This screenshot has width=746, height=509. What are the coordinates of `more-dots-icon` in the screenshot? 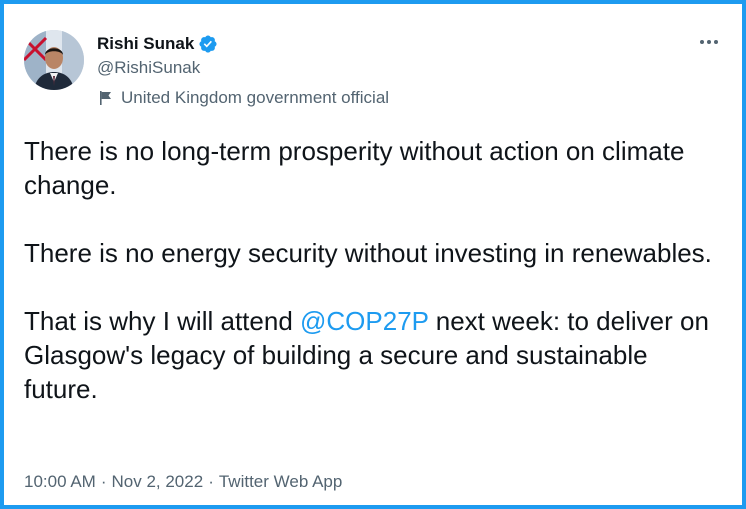 It's located at (709, 42).